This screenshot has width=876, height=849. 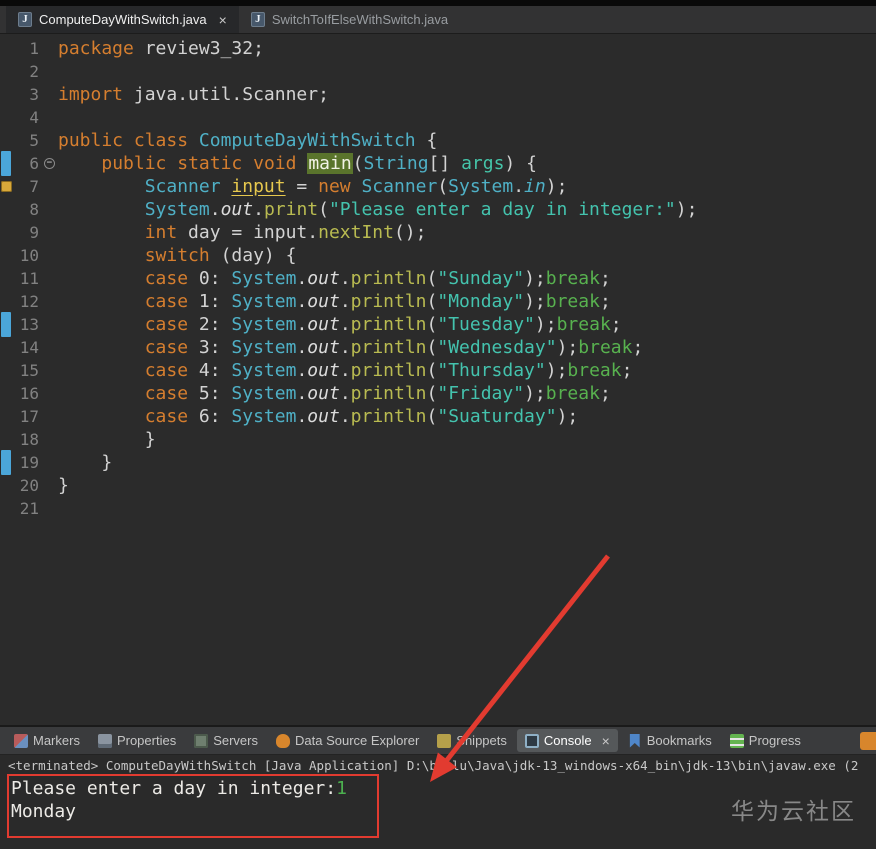 I want to click on view-tab-properties: Properties, so click(x=137, y=740).